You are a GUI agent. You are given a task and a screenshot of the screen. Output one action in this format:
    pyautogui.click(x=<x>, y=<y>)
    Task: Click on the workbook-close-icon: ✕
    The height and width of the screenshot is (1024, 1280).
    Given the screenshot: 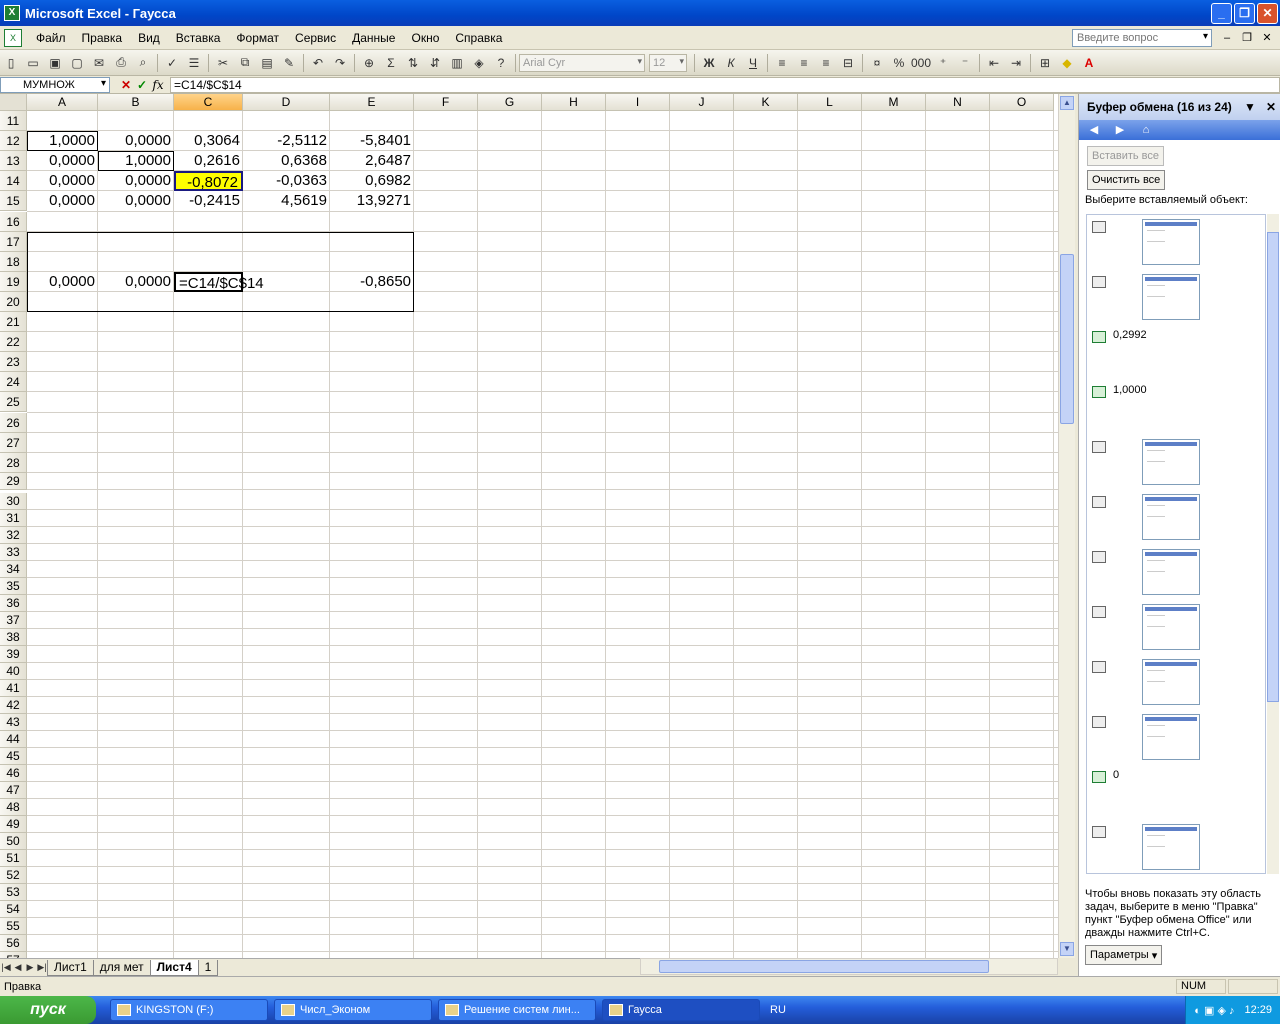 What is the action you would take?
    pyautogui.click(x=1267, y=37)
    